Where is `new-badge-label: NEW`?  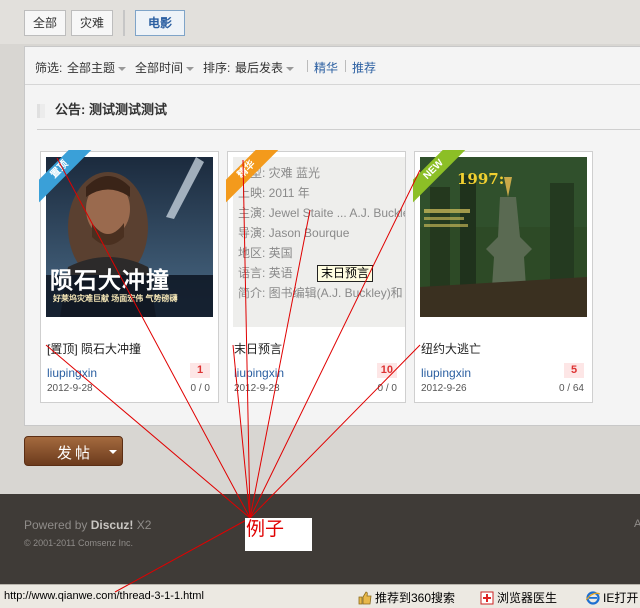
new-badge-label: NEW is located at coordinates (442, 178).